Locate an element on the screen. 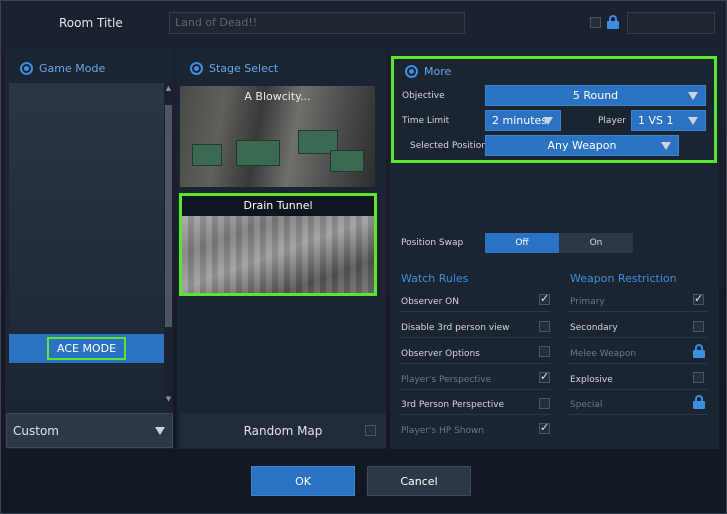 Image resolution: width=727 pixels, height=514 pixels. scroll-thumb is located at coordinates (168, 216).